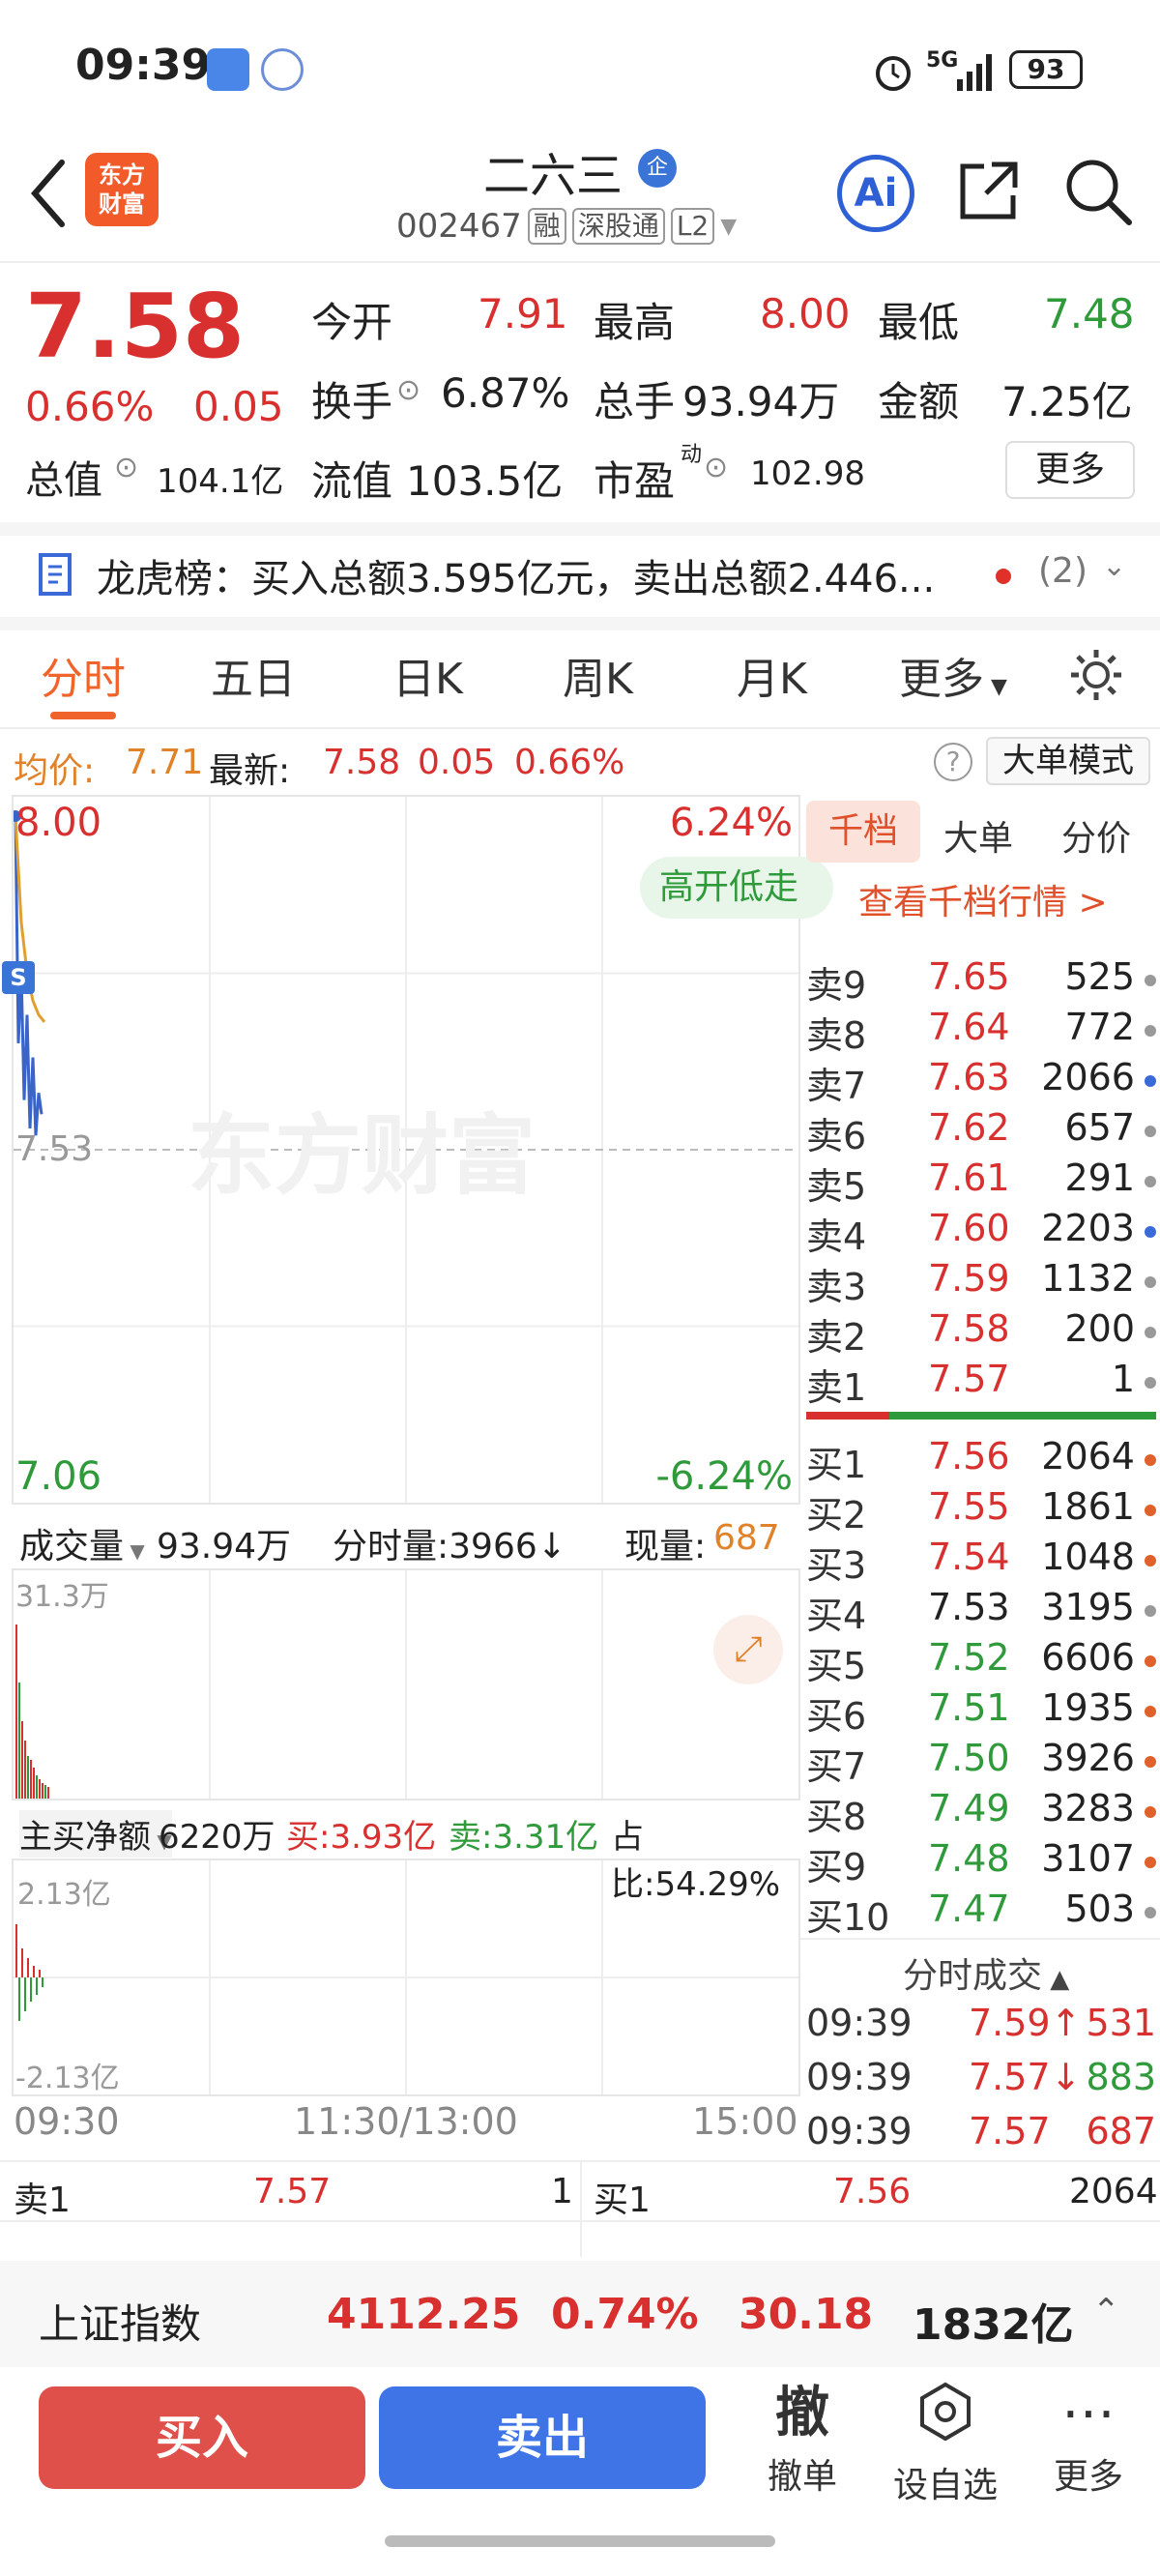 The height and width of the screenshot is (2576, 1160). What do you see at coordinates (731, 823) in the screenshot?
I see `chart-top-pct: 6.24%` at bounding box center [731, 823].